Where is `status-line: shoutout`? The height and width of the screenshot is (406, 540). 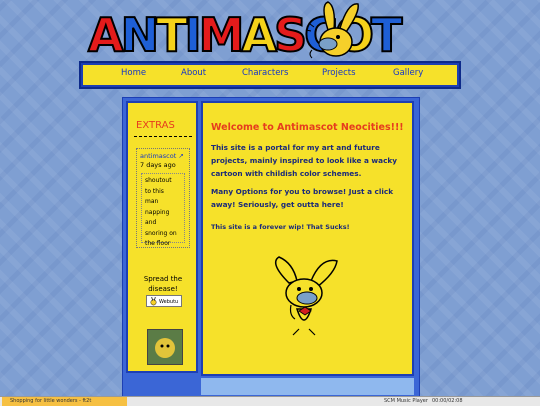
status-line: shoutout is located at coordinates (158, 180).